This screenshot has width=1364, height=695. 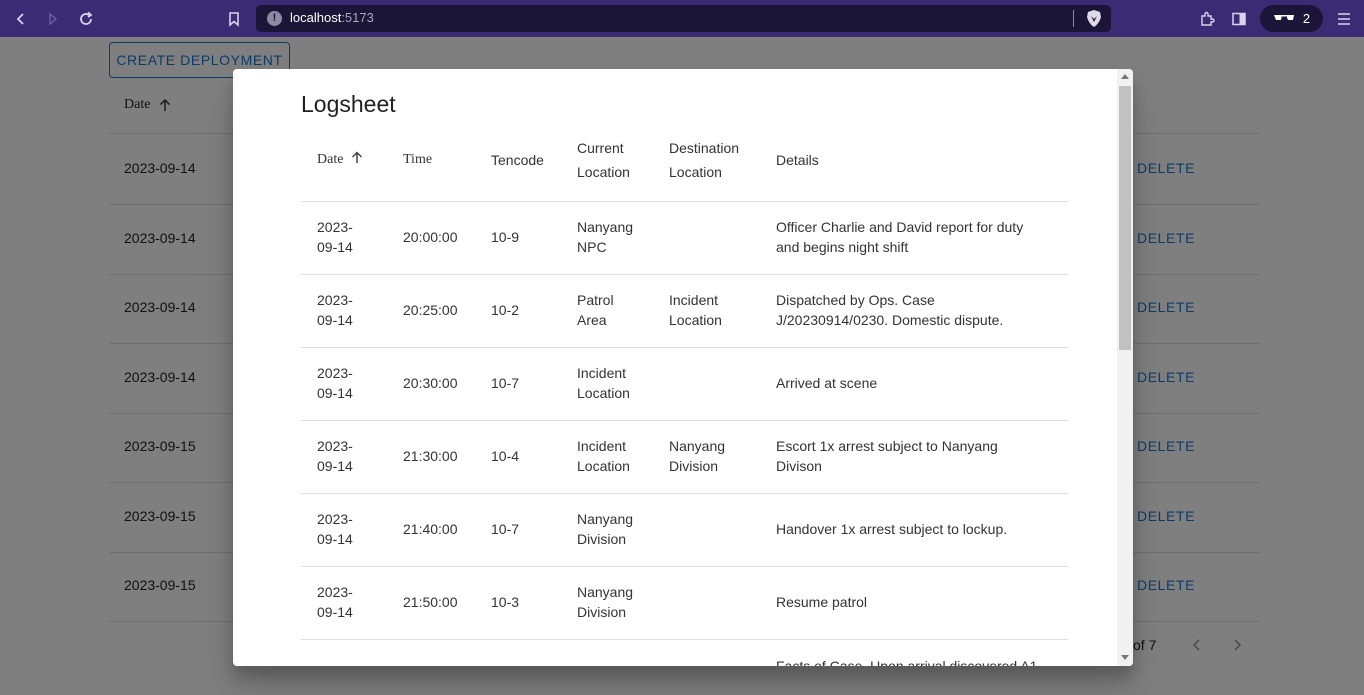 I want to click on log-current-location-line1: Incident, so click(x=602, y=373).